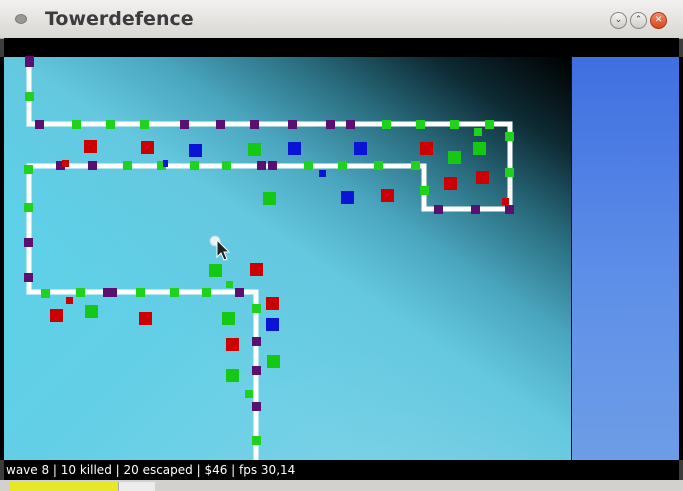 The height and width of the screenshot is (491, 683). What do you see at coordinates (223, 249) in the screenshot?
I see `mouse-pointer-icon` at bounding box center [223, 249].